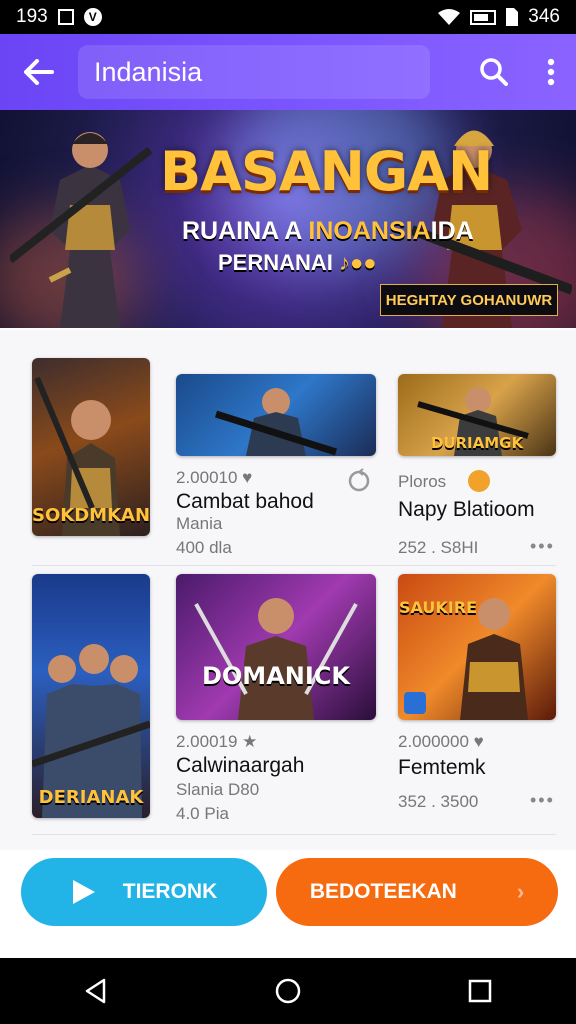 The image size is (576, 1024). Describe the element at coordinates (441, 741) in the screenshot. I see `game-card-meta: 2.000000 ♥` at that location.